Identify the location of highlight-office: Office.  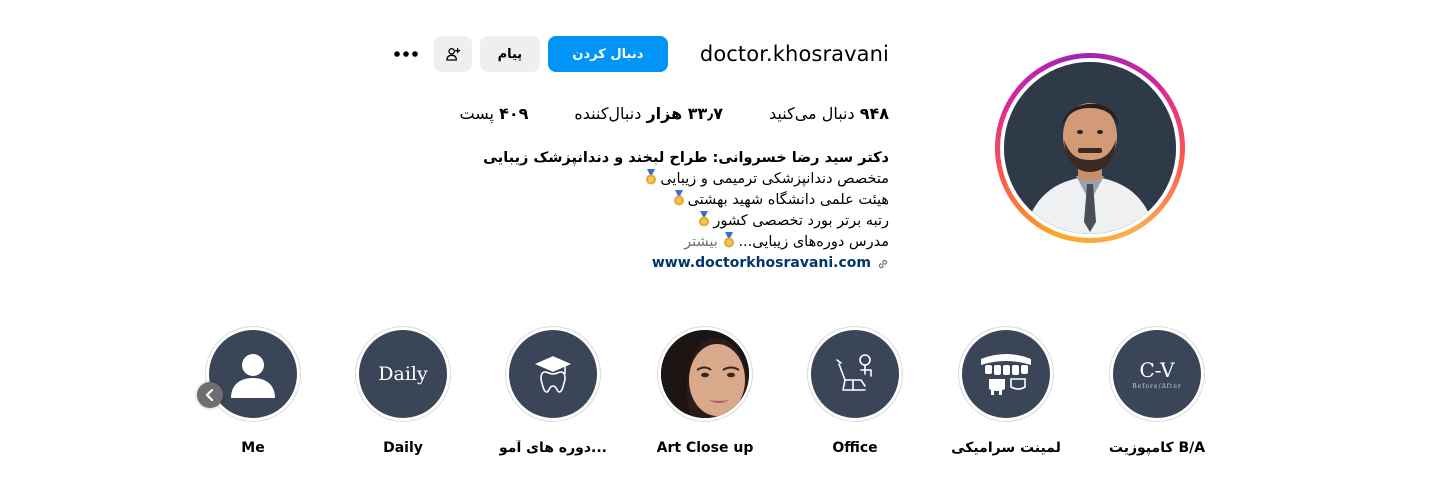
(855, 391).